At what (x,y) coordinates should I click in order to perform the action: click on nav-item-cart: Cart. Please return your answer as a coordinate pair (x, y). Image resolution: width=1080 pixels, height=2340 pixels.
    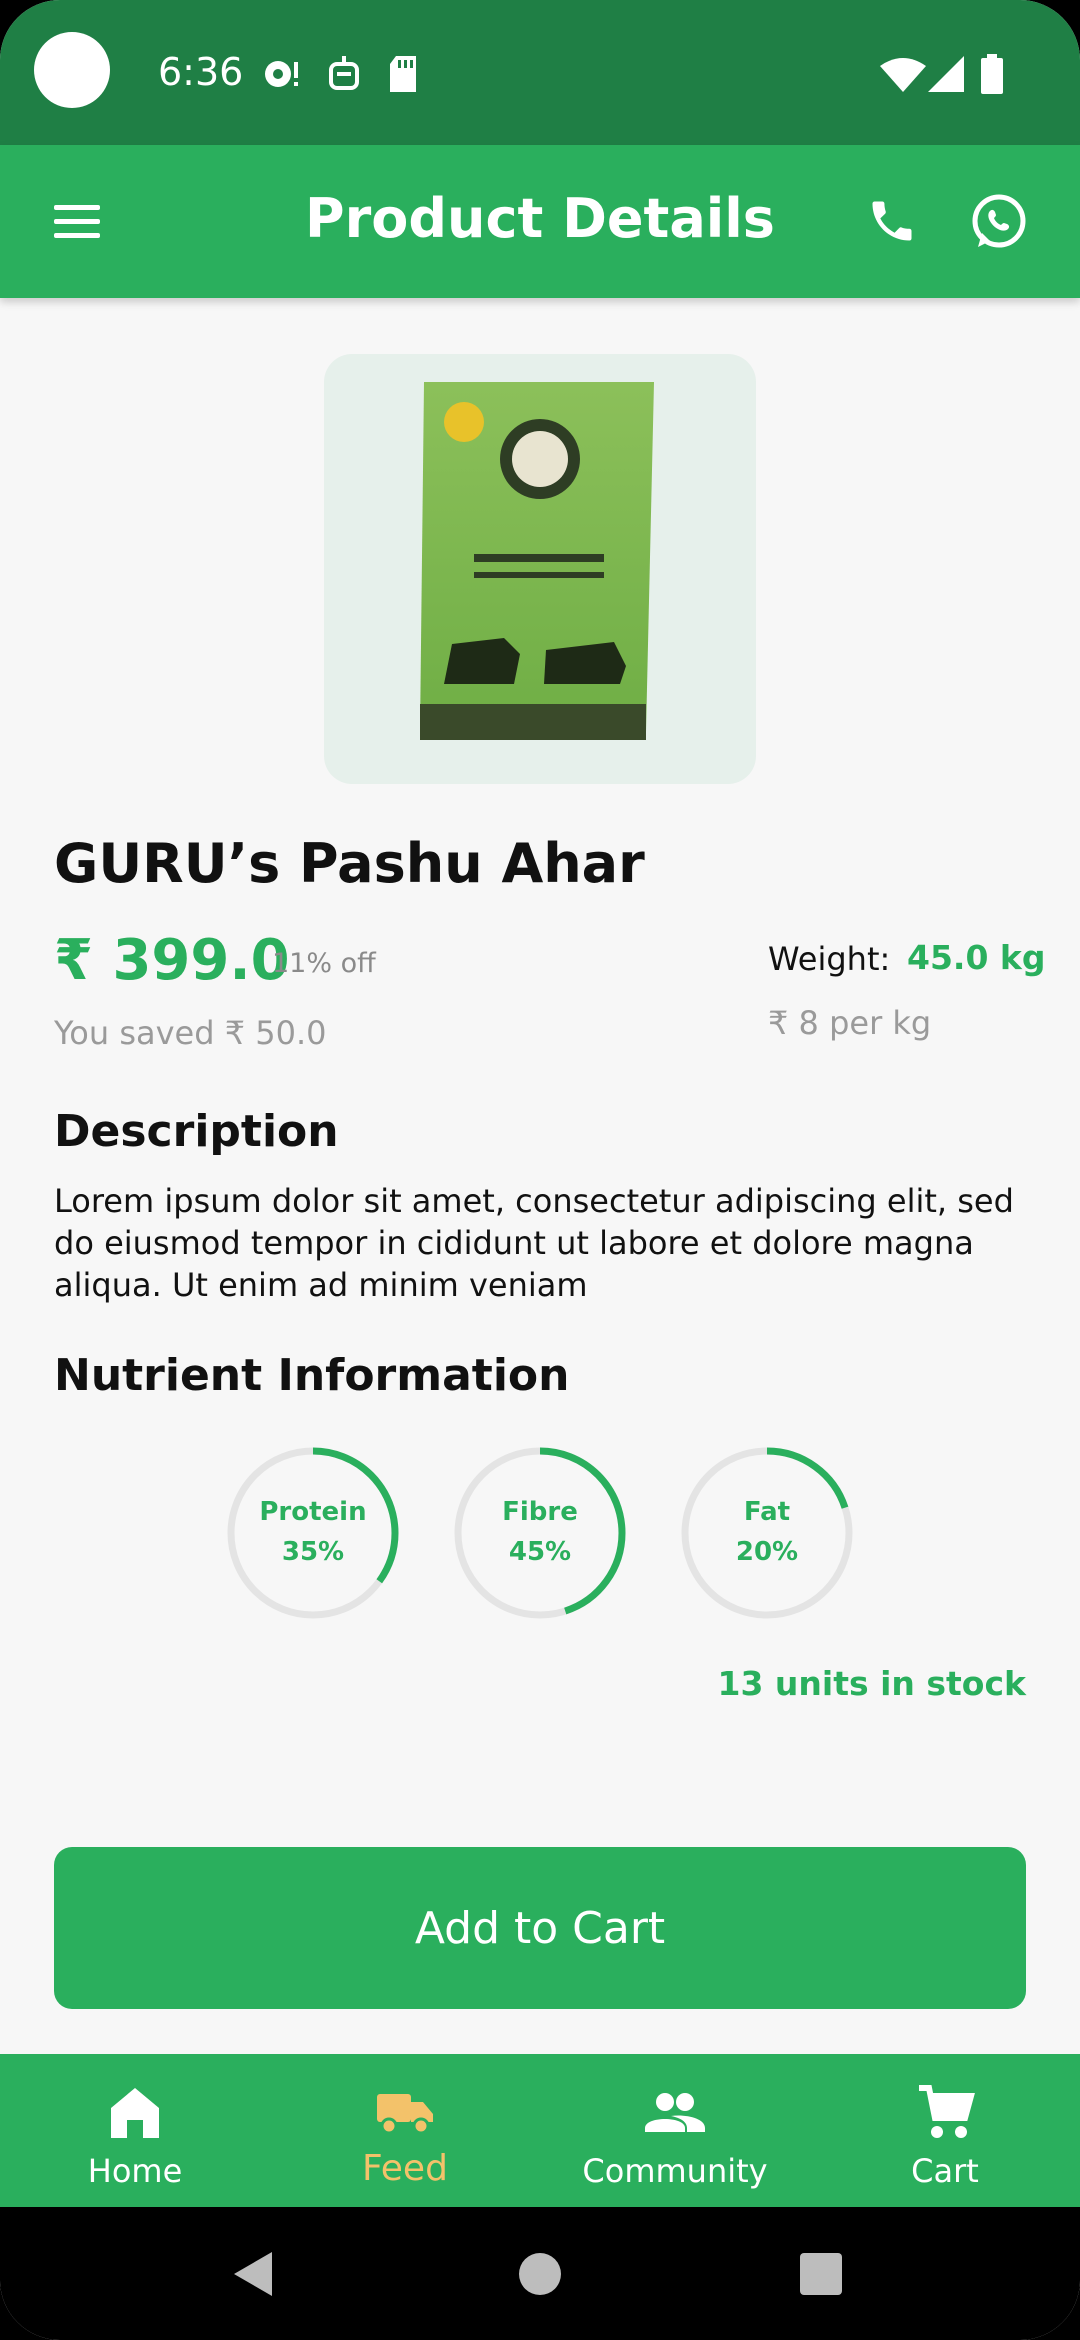
    Looking at the image, I should click on (945, 2130).